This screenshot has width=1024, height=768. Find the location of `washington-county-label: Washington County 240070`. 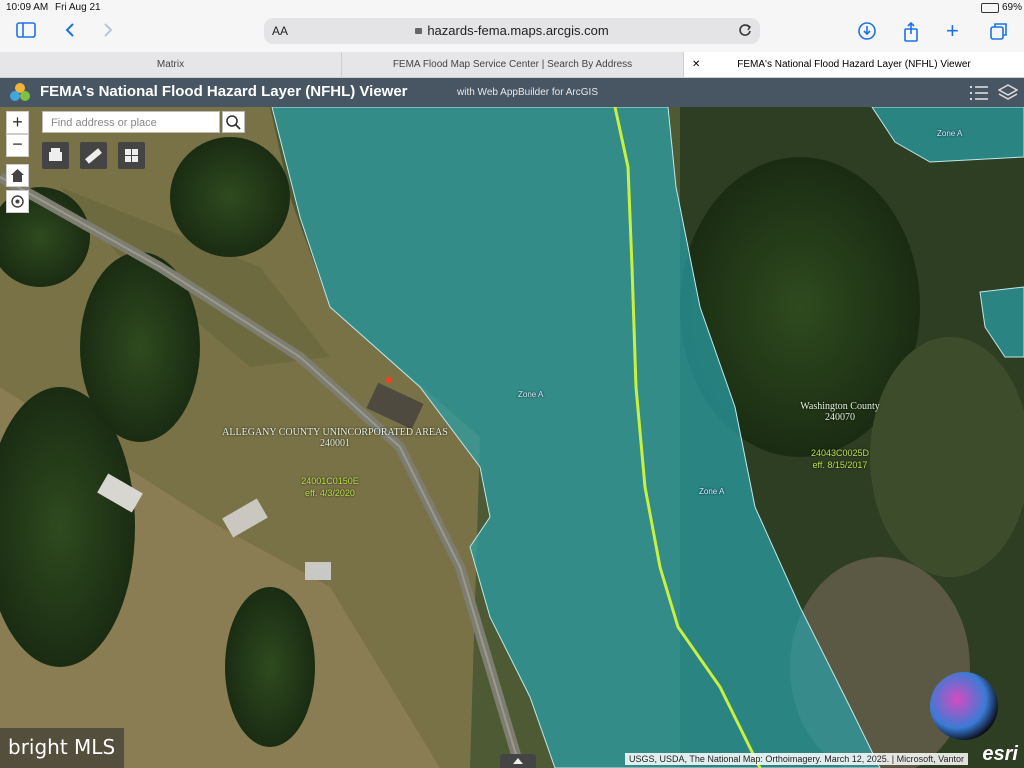

washington-county-label: Washington County 240070 is located at coordinates (840, 412).